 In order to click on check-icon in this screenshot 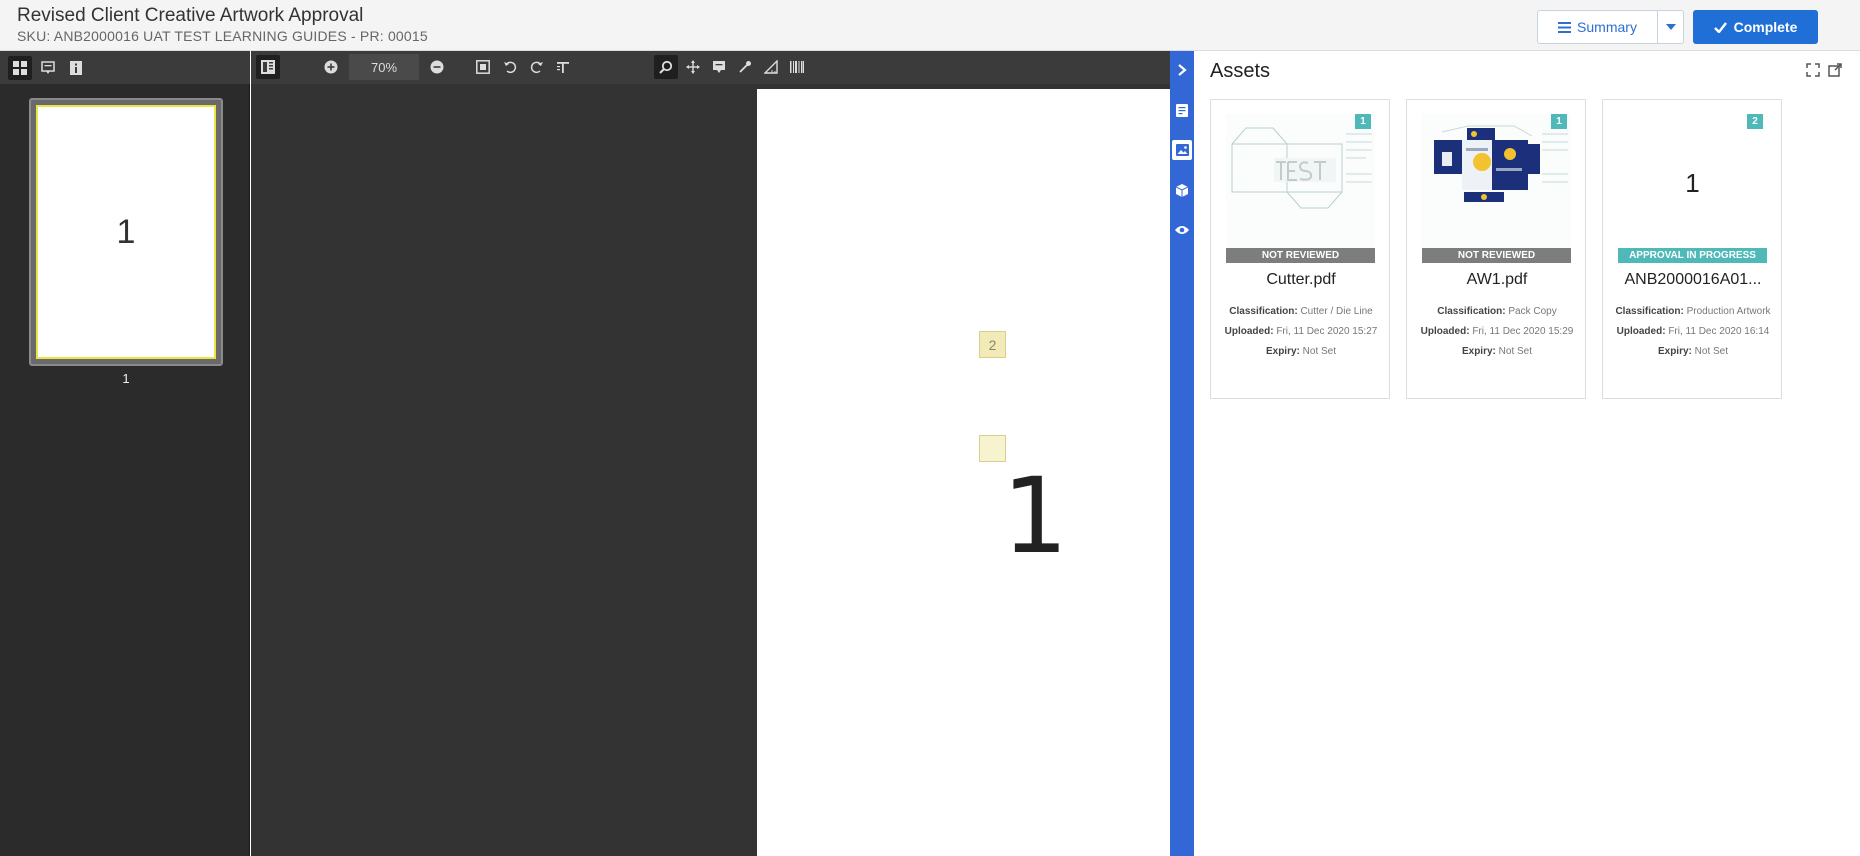, I will do `click(1720, 27)`.